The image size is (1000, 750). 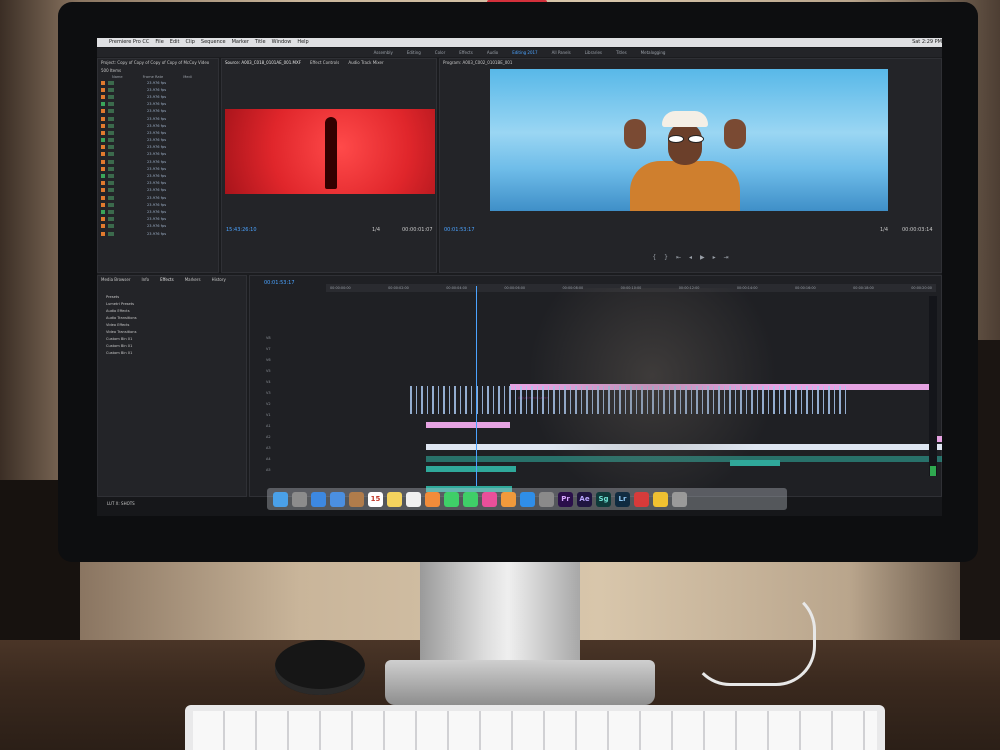 I want to click on keyboard, so click(x=535, y=727).